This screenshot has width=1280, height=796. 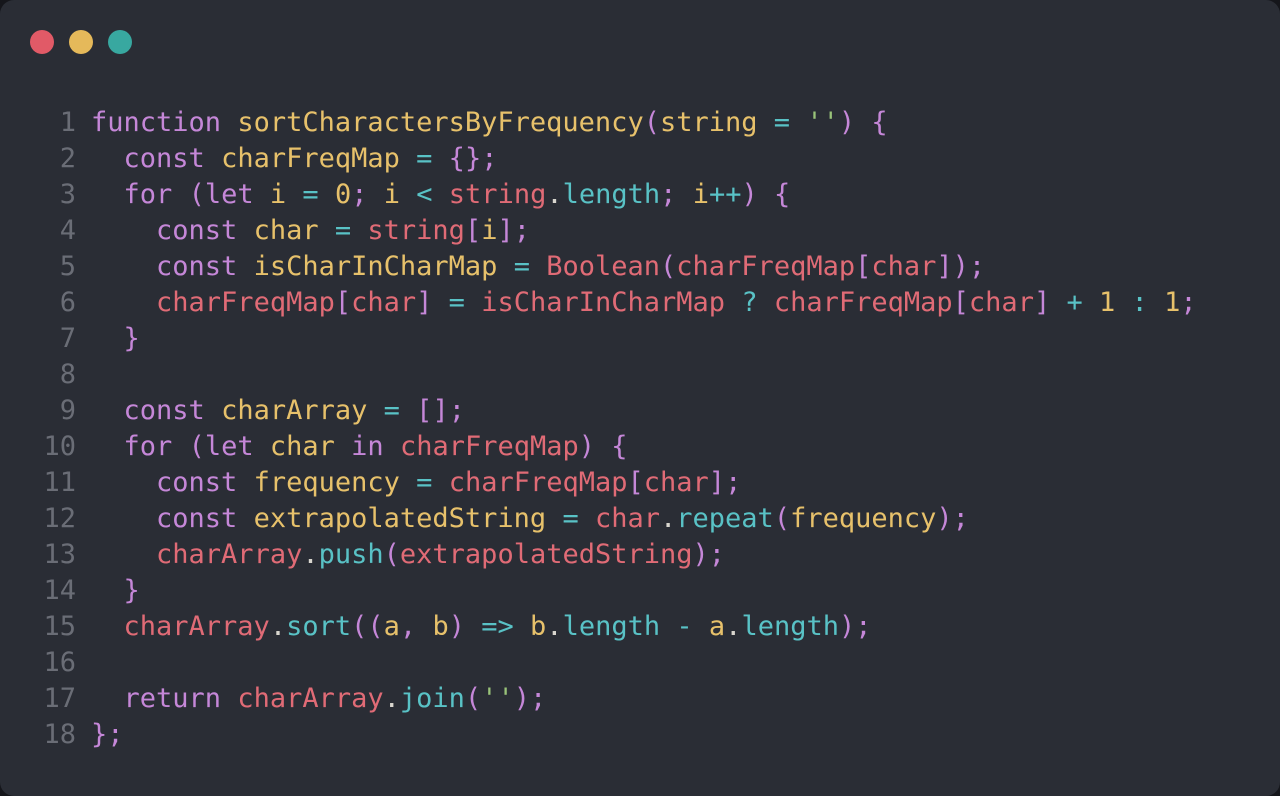 I want to click on code-text: const frequency = charFreqMap[char];, so click(x=449, y=482).